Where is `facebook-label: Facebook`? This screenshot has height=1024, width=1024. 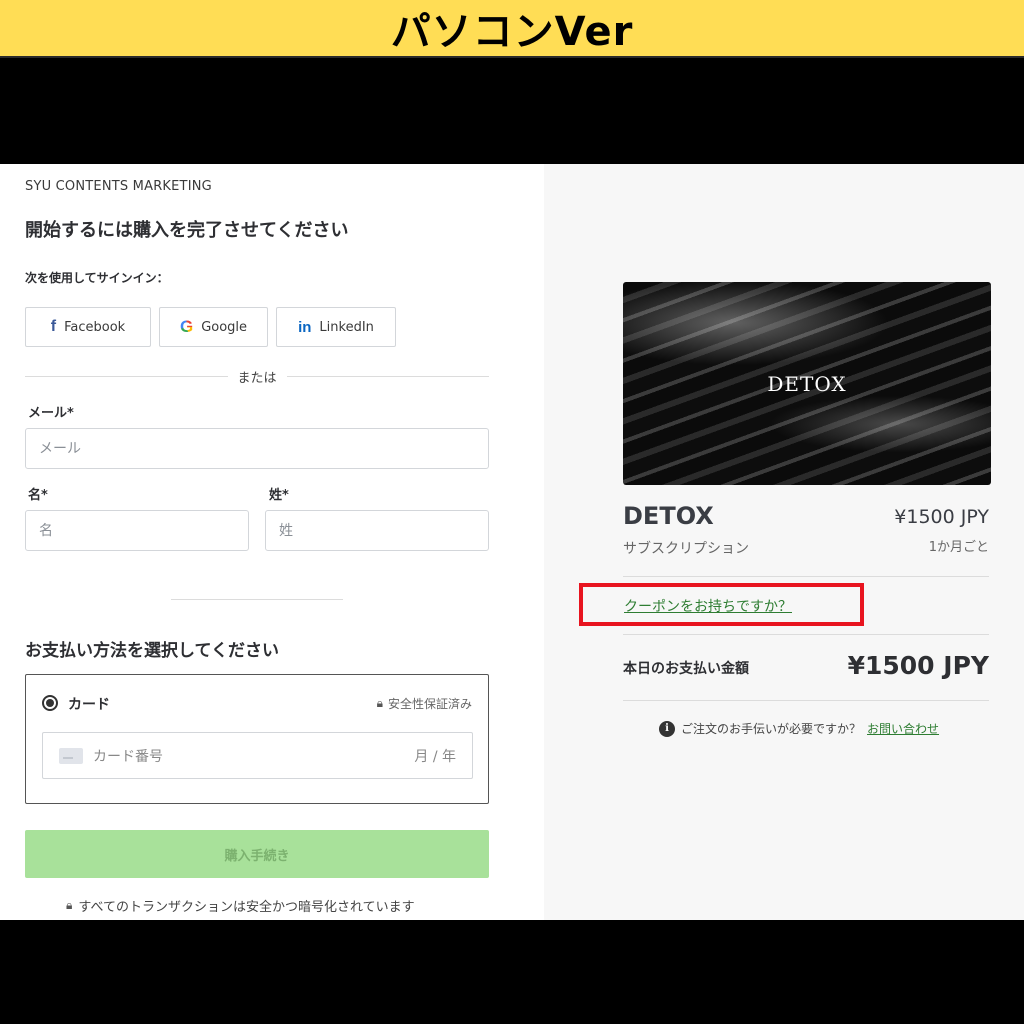
facebook-label: Facebook is located at coordinates (95, 327).